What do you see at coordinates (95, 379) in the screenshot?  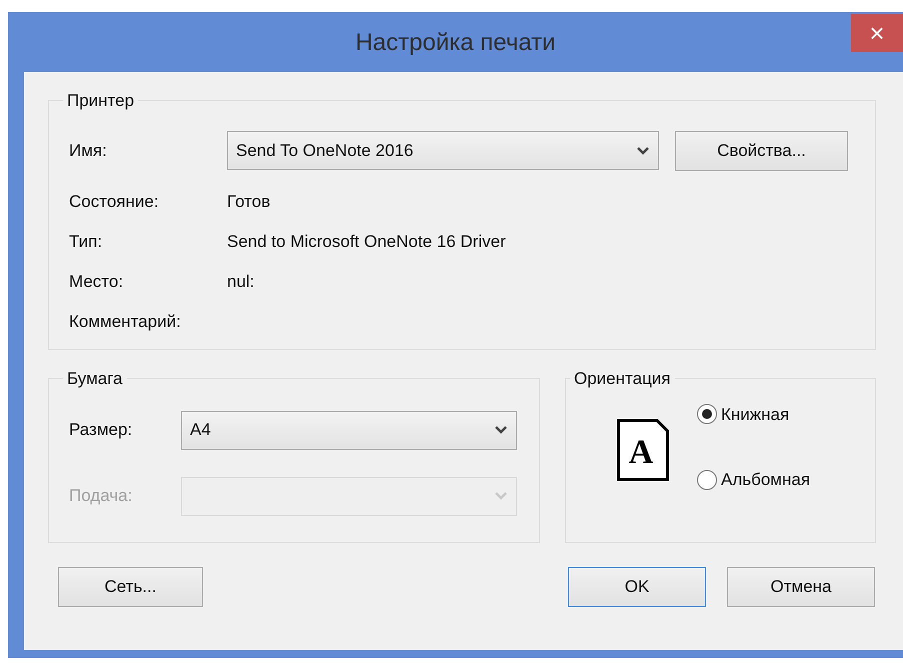 I see `group-title: Бумага` at bounding box center [95, 379].